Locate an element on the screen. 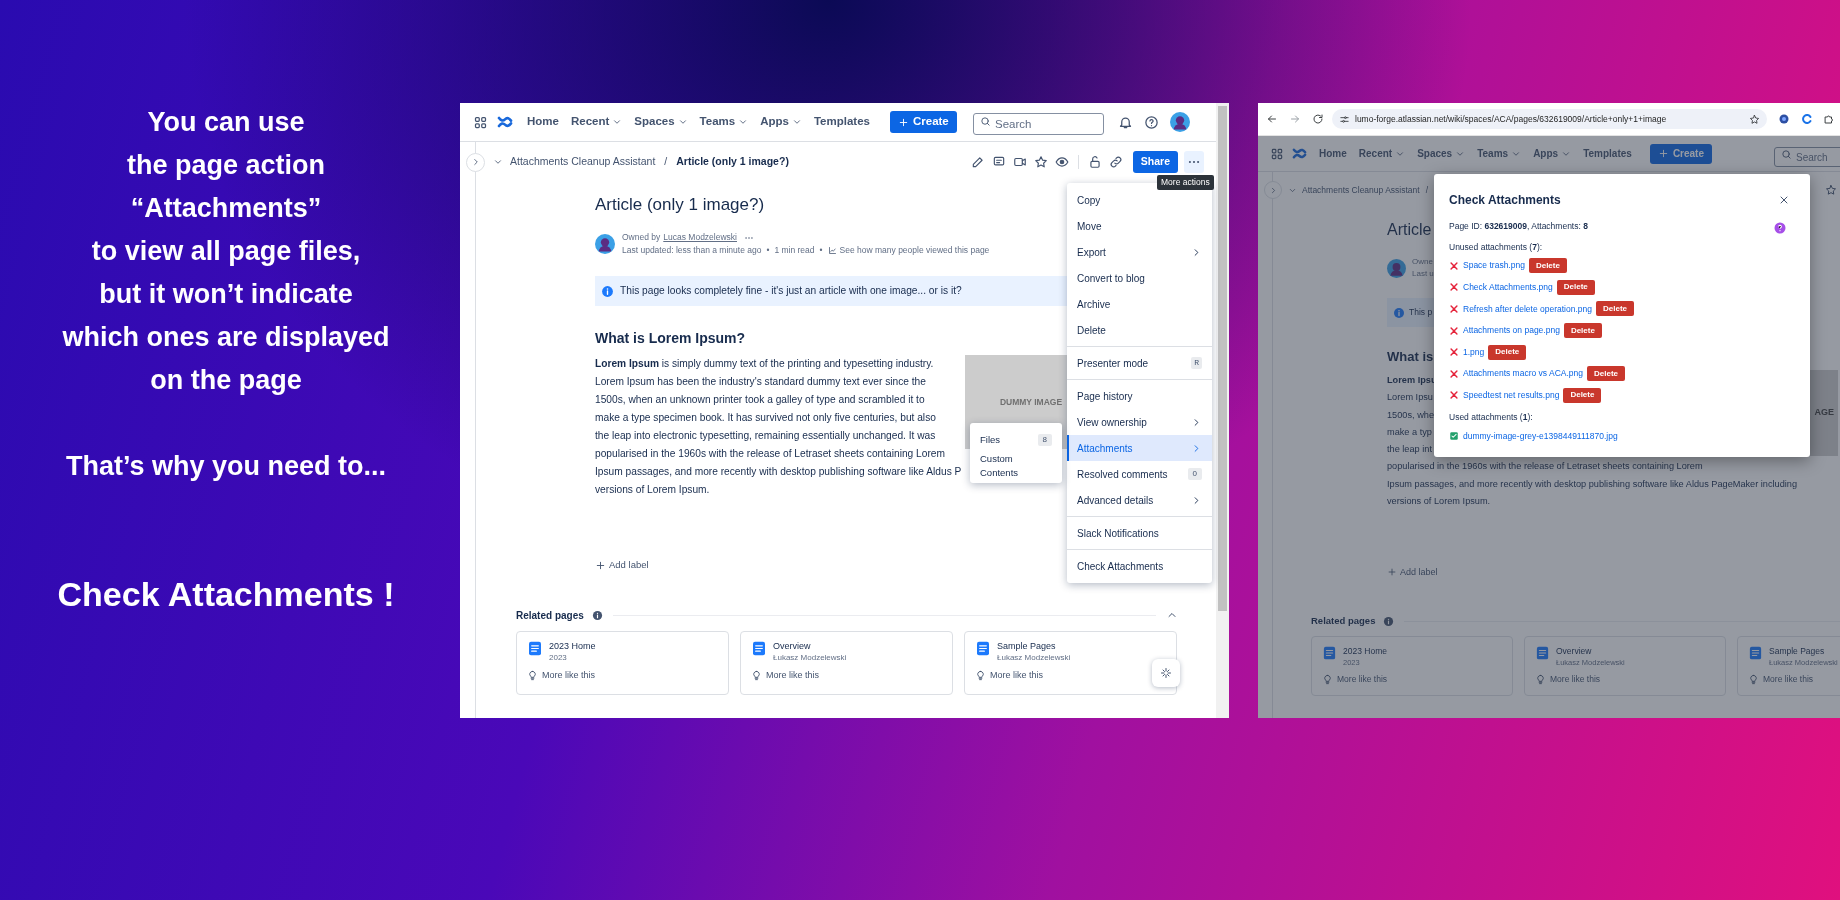  related-page-card: Sample Pages Łukasz Modzelewski More like this is located at coordinates (1070, 663).